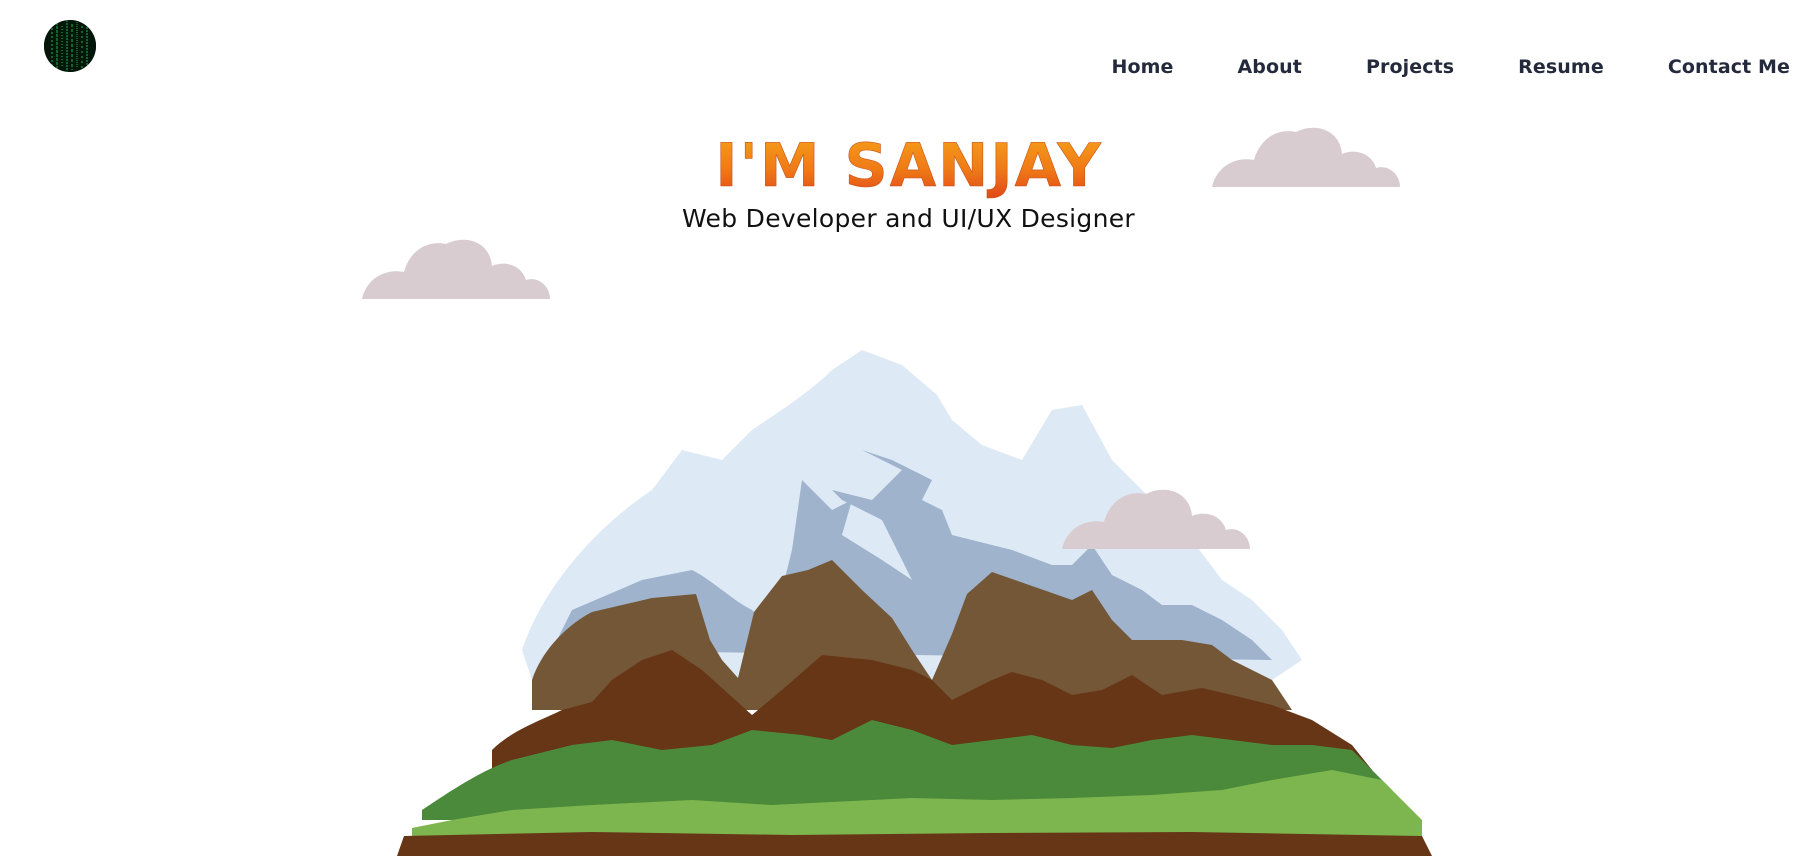 The image size is (1817, 857). I want to click on hero-title: I'M SANJAY, so click(909, 165).